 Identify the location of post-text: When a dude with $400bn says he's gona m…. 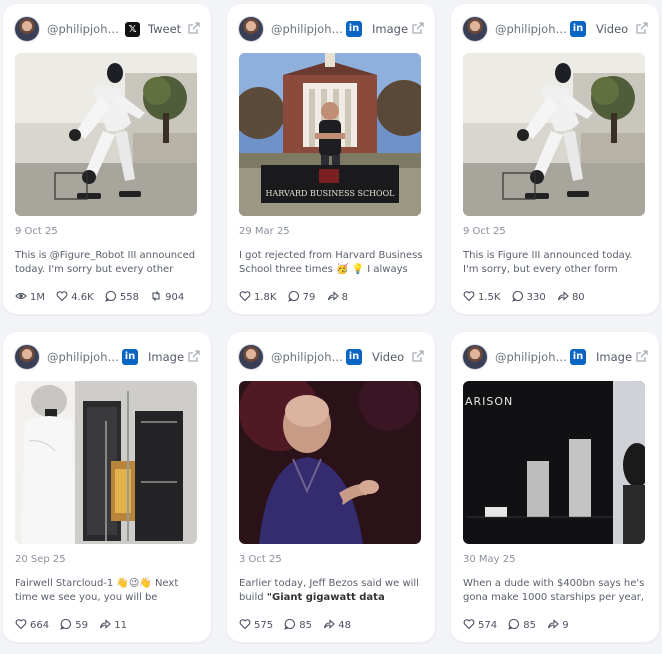
(554, 590).